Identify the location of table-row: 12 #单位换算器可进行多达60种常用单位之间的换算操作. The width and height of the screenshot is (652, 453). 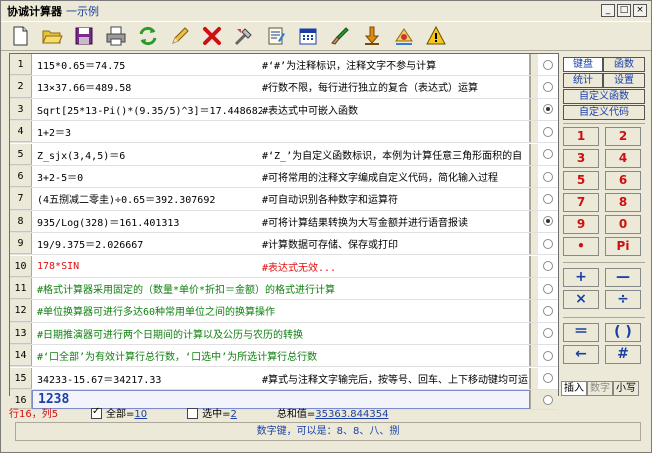
(284, 311).